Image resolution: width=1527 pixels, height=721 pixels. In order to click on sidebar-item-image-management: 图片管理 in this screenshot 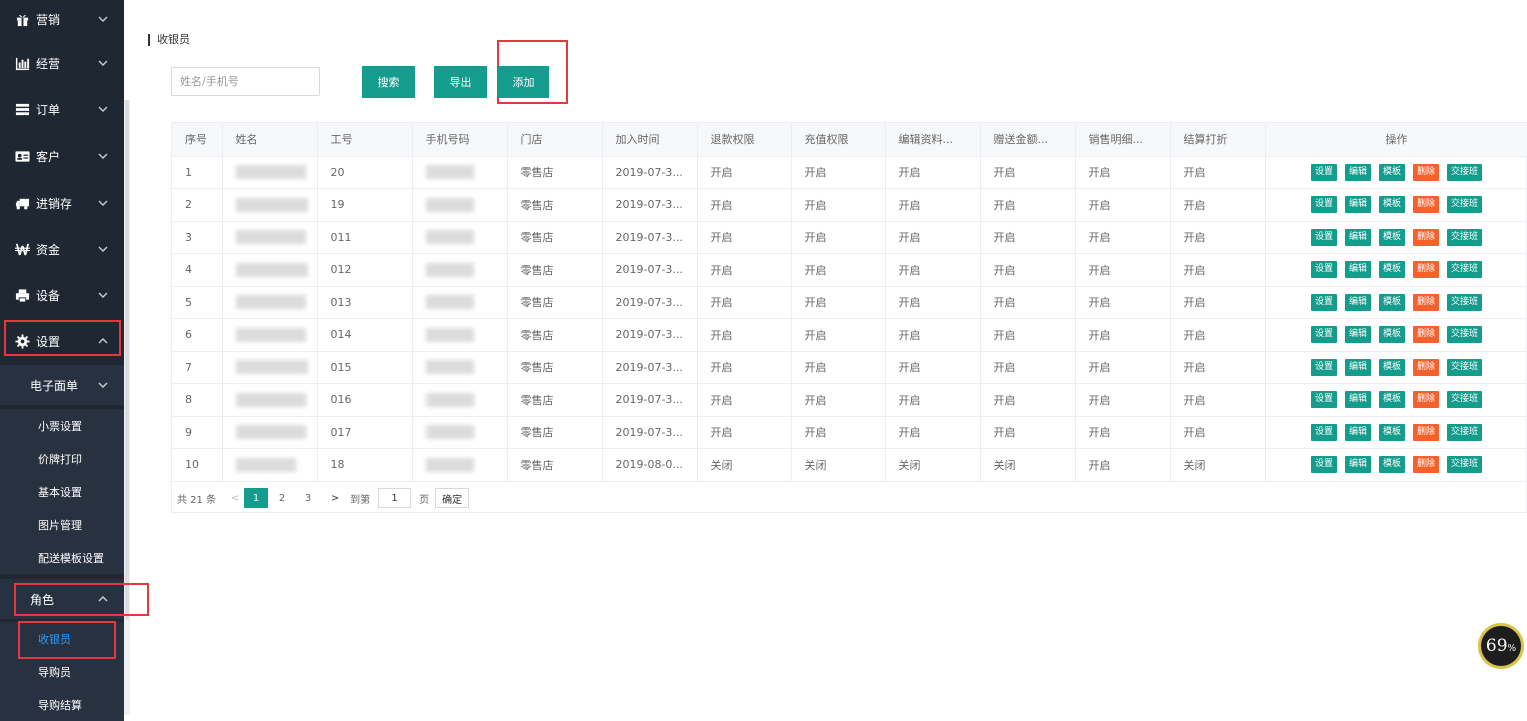, I will do `click(62, 524)`.